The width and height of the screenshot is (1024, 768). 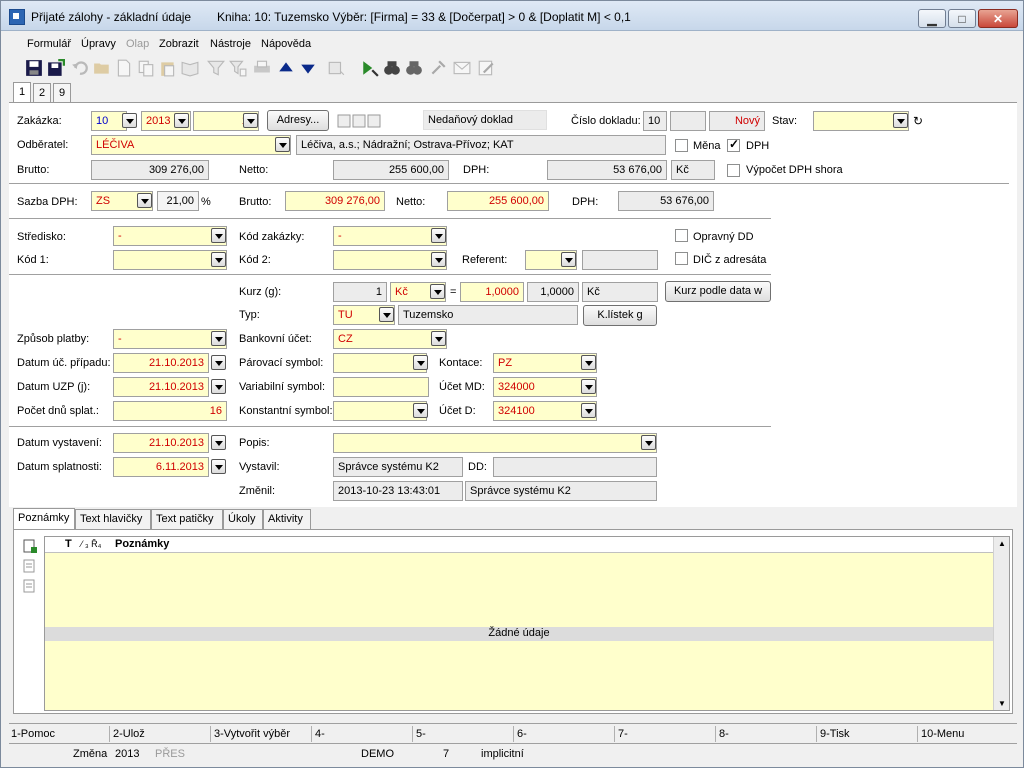 I want to click on datum-vystaveni-field: 21.10.2013, so click(x=161, y=443).